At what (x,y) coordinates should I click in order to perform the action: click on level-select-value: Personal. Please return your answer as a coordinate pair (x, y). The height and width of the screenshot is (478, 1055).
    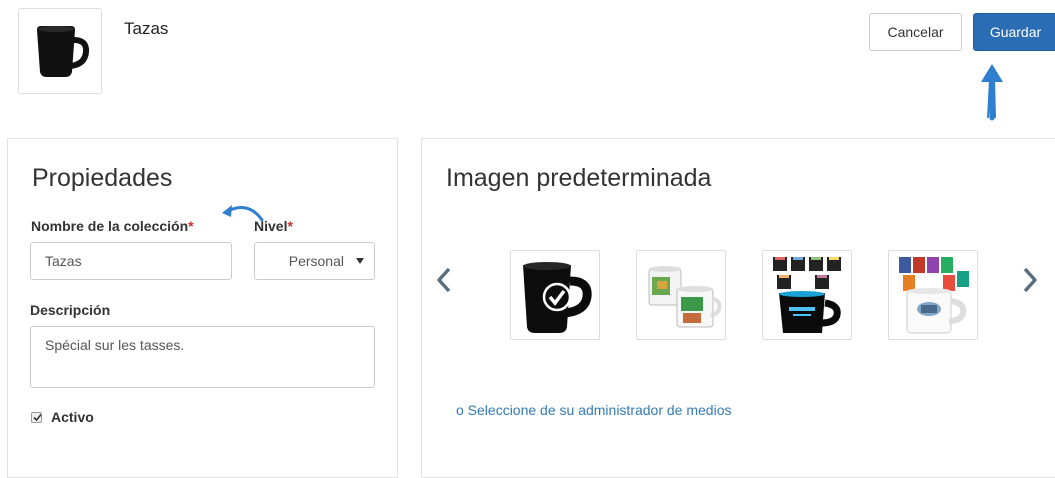
    Looking at the image, I should click on (316, 261).